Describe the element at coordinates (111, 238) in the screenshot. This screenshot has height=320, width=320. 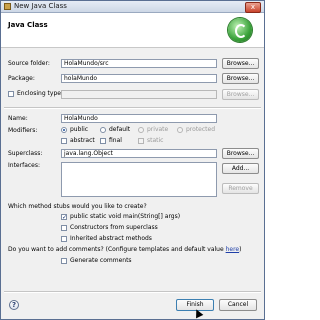
I see `inherited-methods-label: Inherited abstract methods` at that location.